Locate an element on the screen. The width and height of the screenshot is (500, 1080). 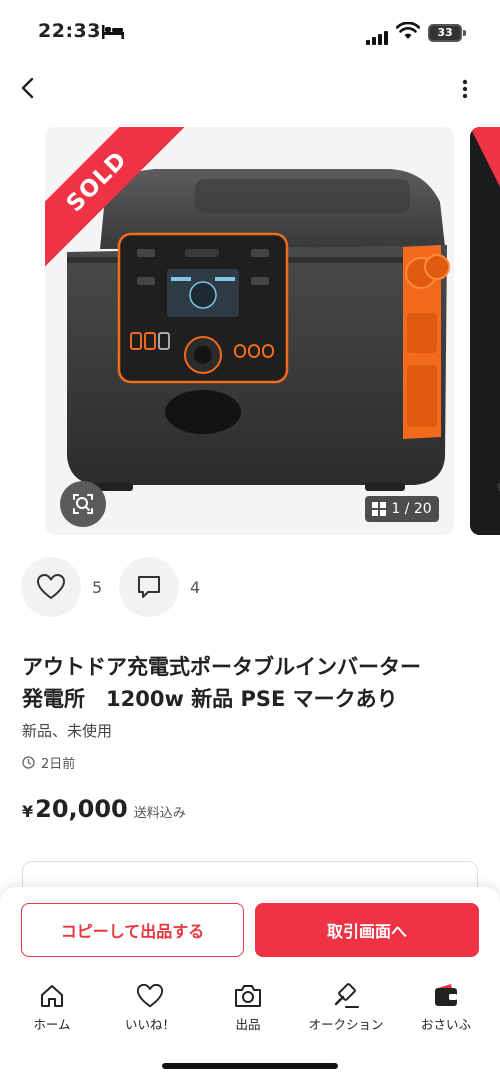
price-value: 20,000 is located at coordinates (81, 809).